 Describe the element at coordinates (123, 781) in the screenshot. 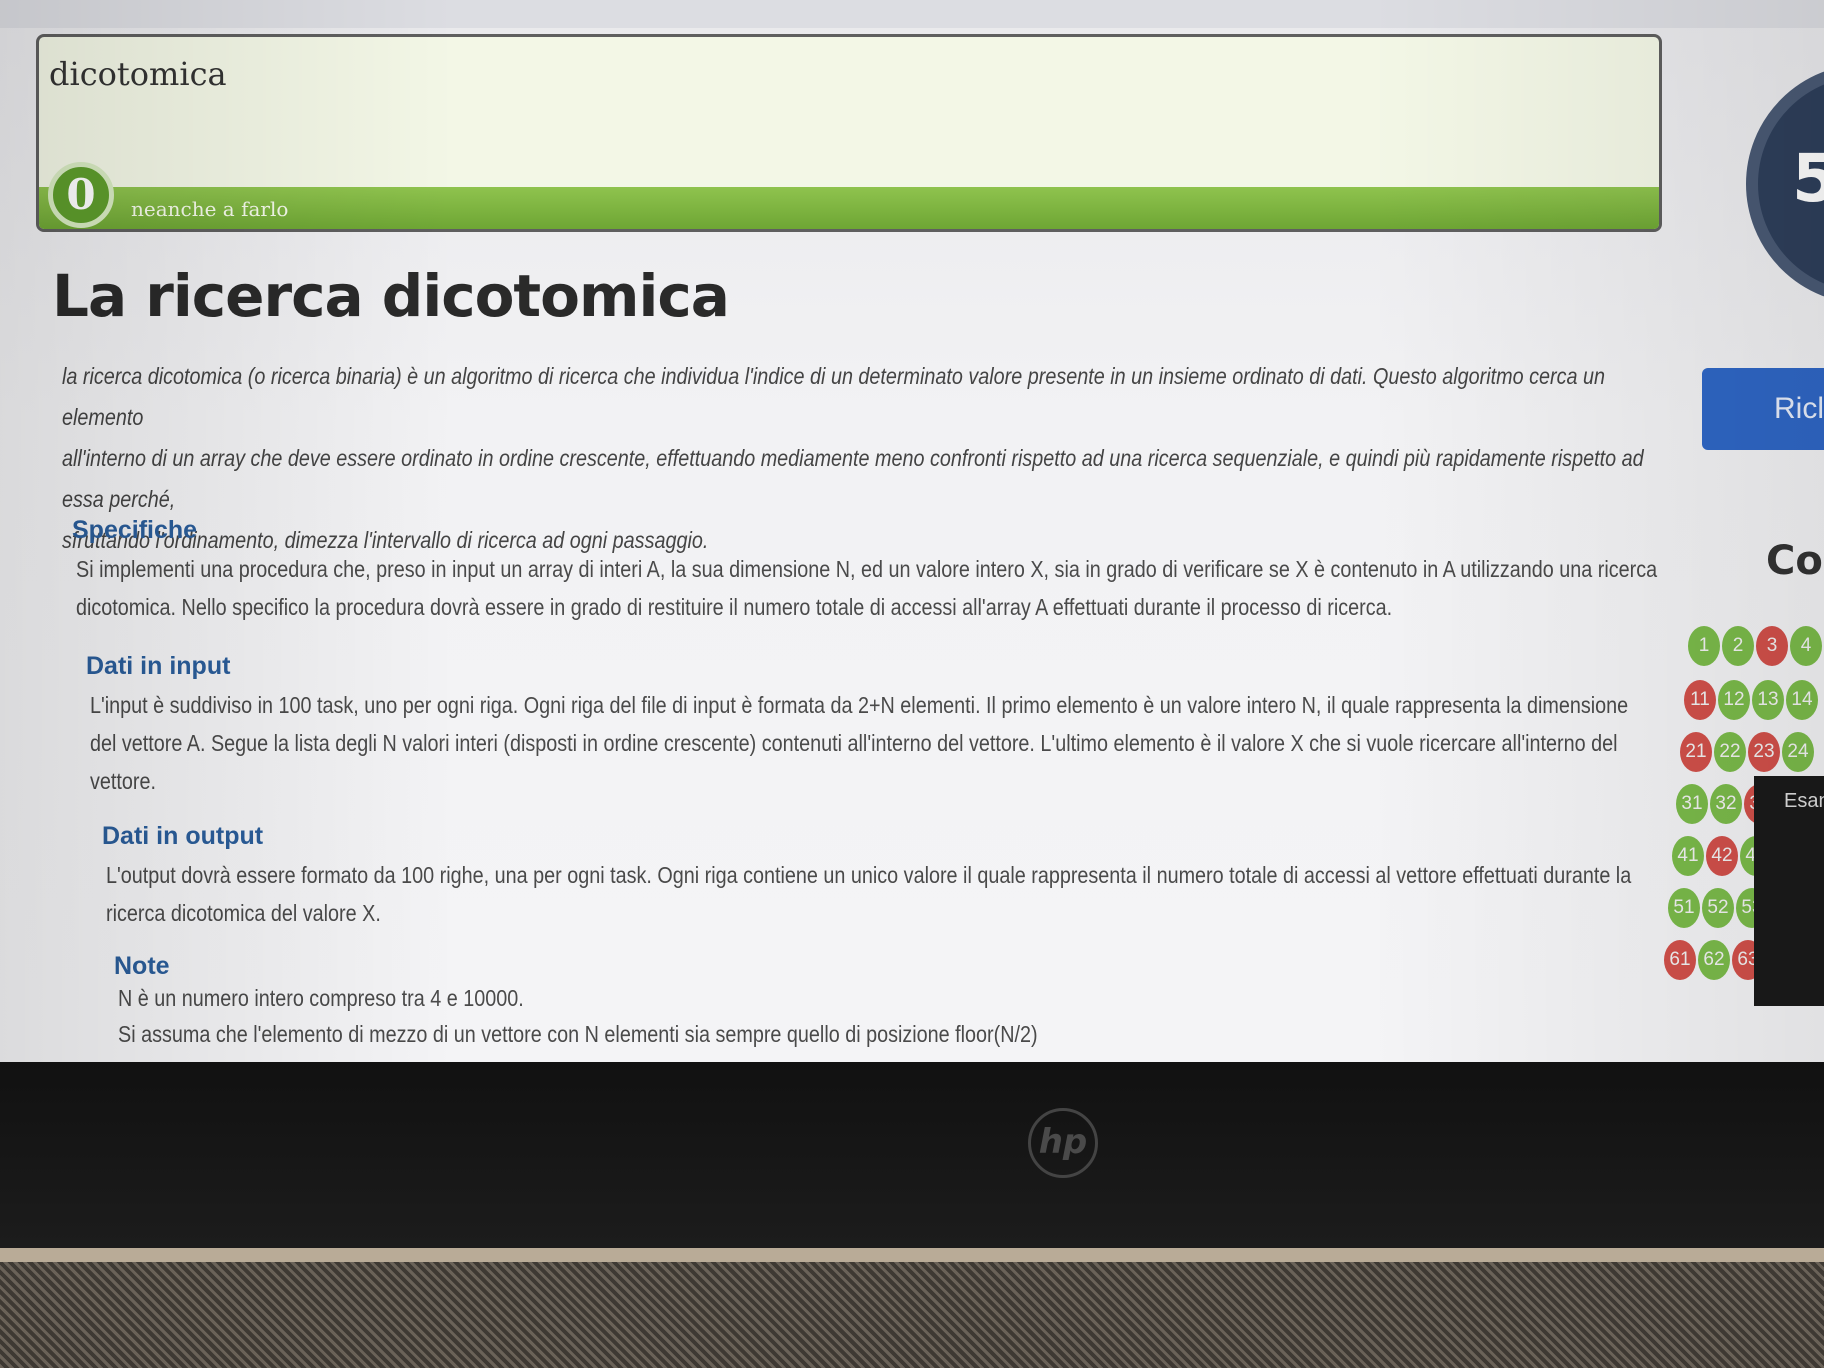

I see `text-line: vettore.` at that location.